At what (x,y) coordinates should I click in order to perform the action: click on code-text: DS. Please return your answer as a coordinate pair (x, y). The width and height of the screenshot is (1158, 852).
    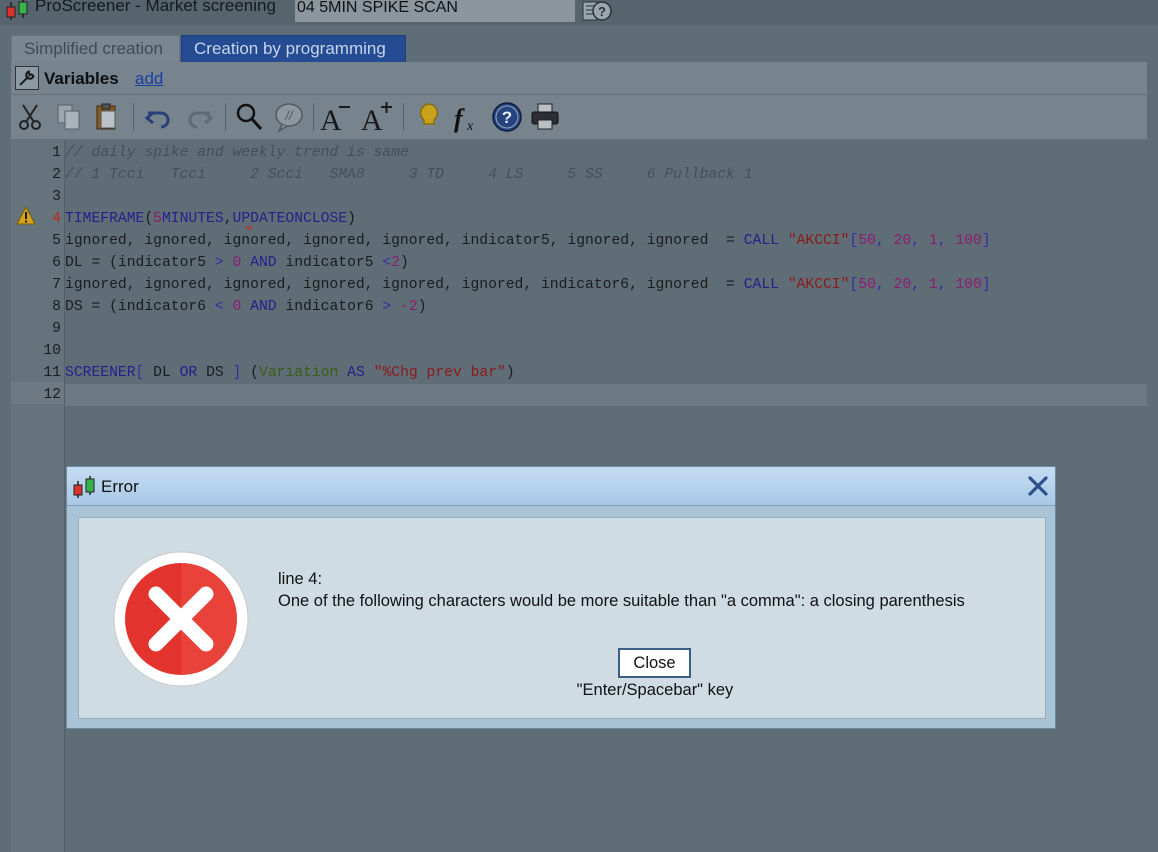
    Looking at the image, I should click on (215, 373).